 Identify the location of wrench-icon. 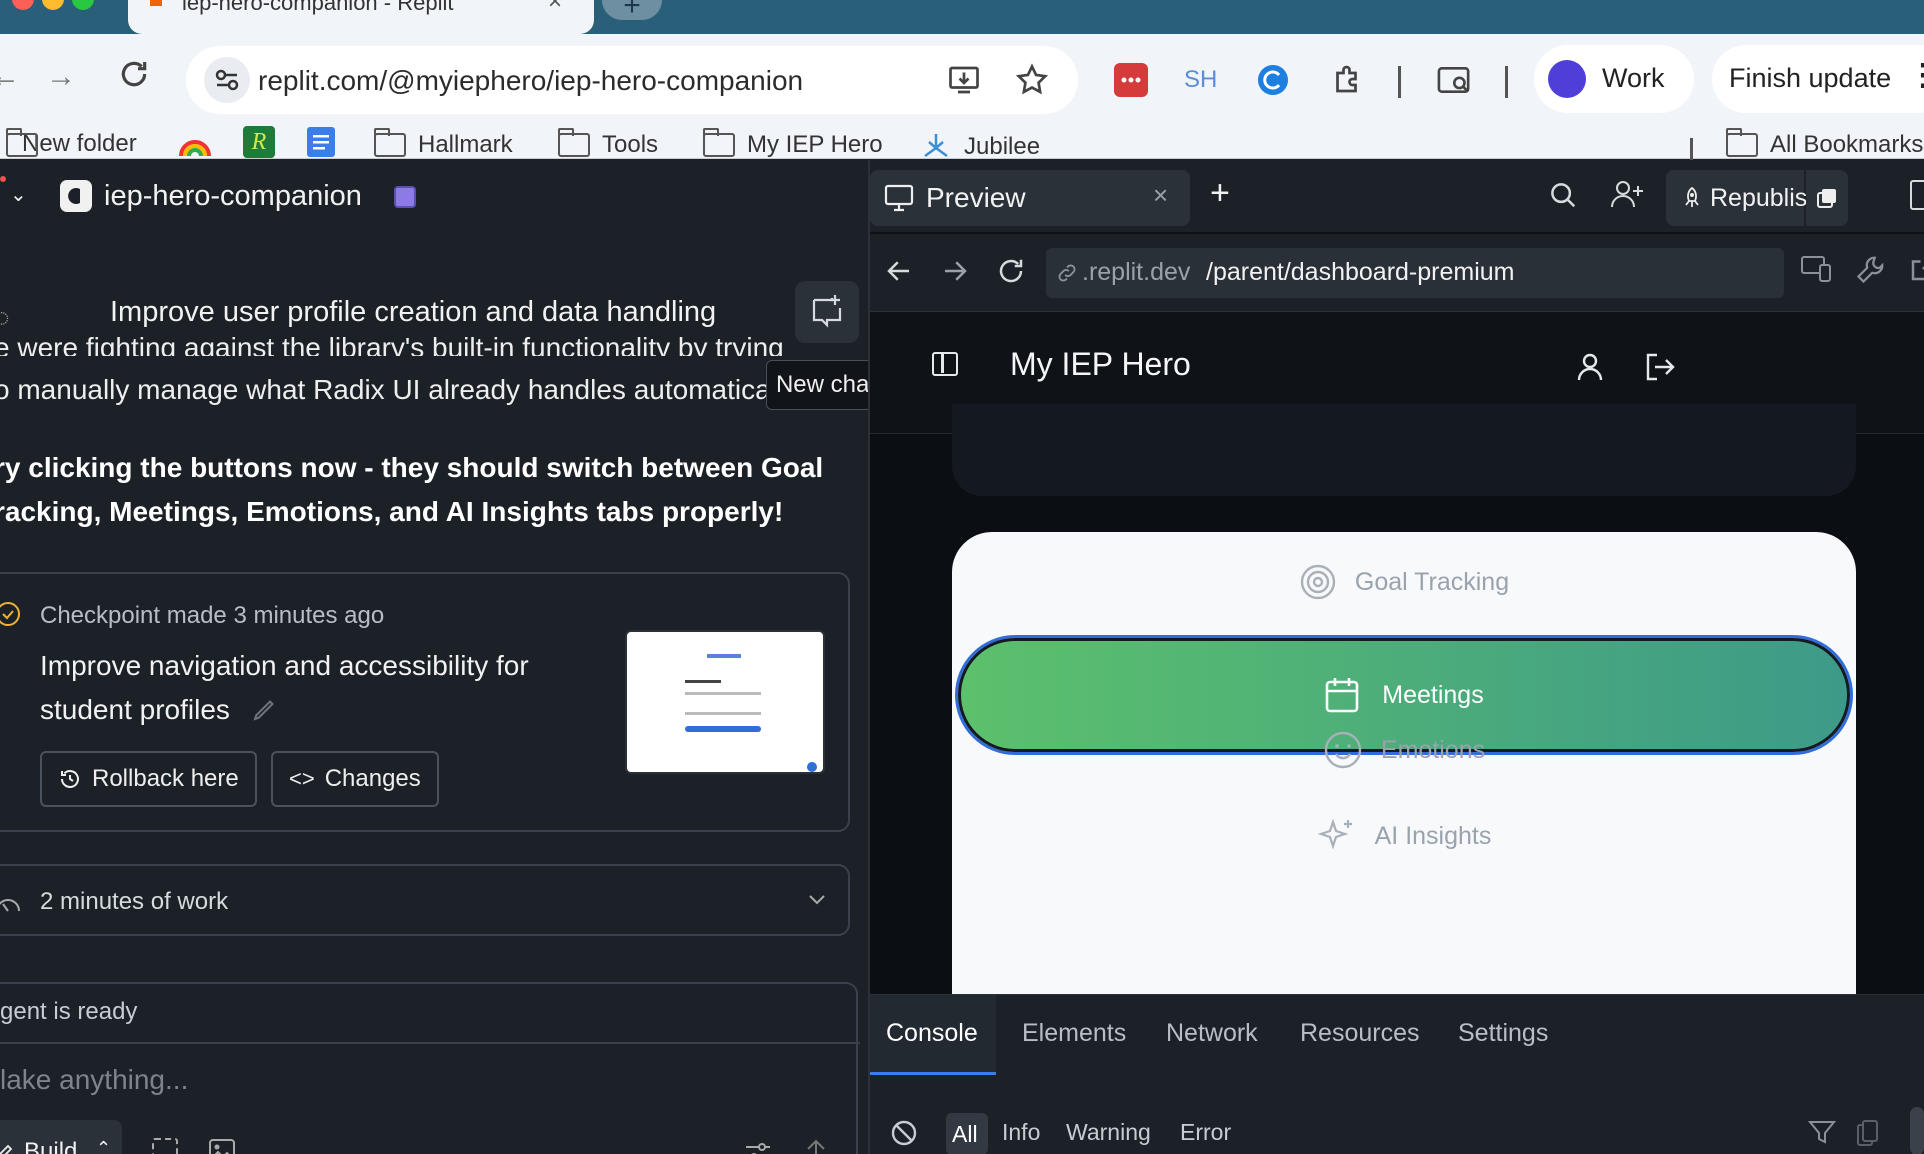
(1871, 269).